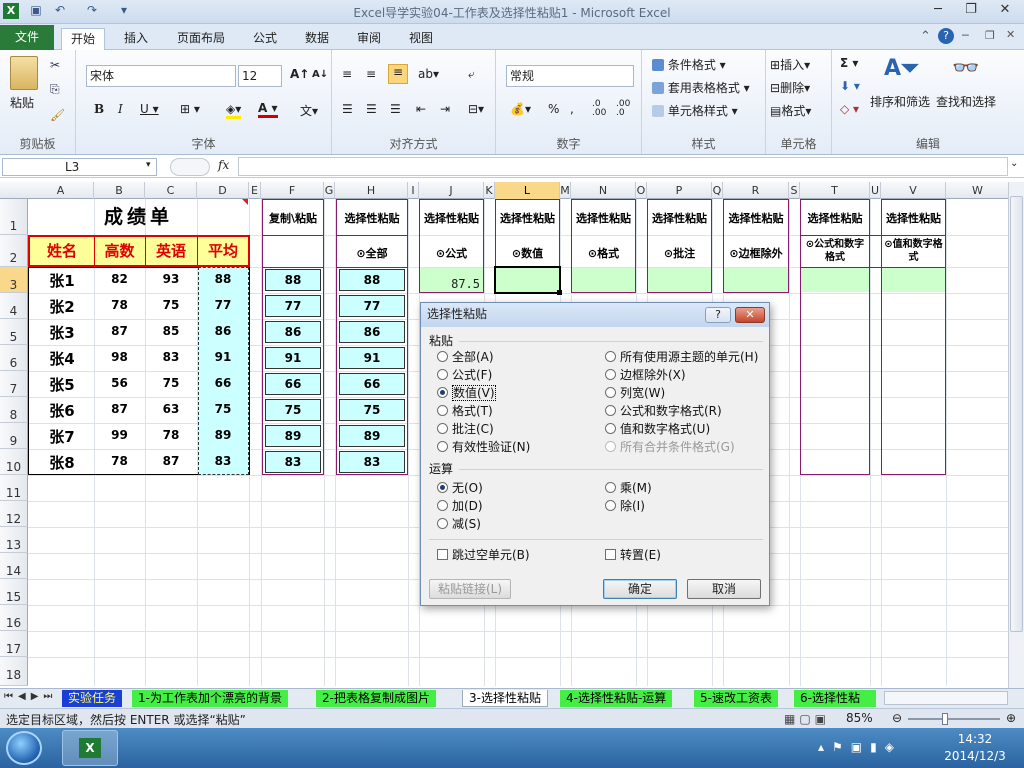 This screenshot has height=768, width=1024. I want to click on col-header-c: C, so click(171, 190).